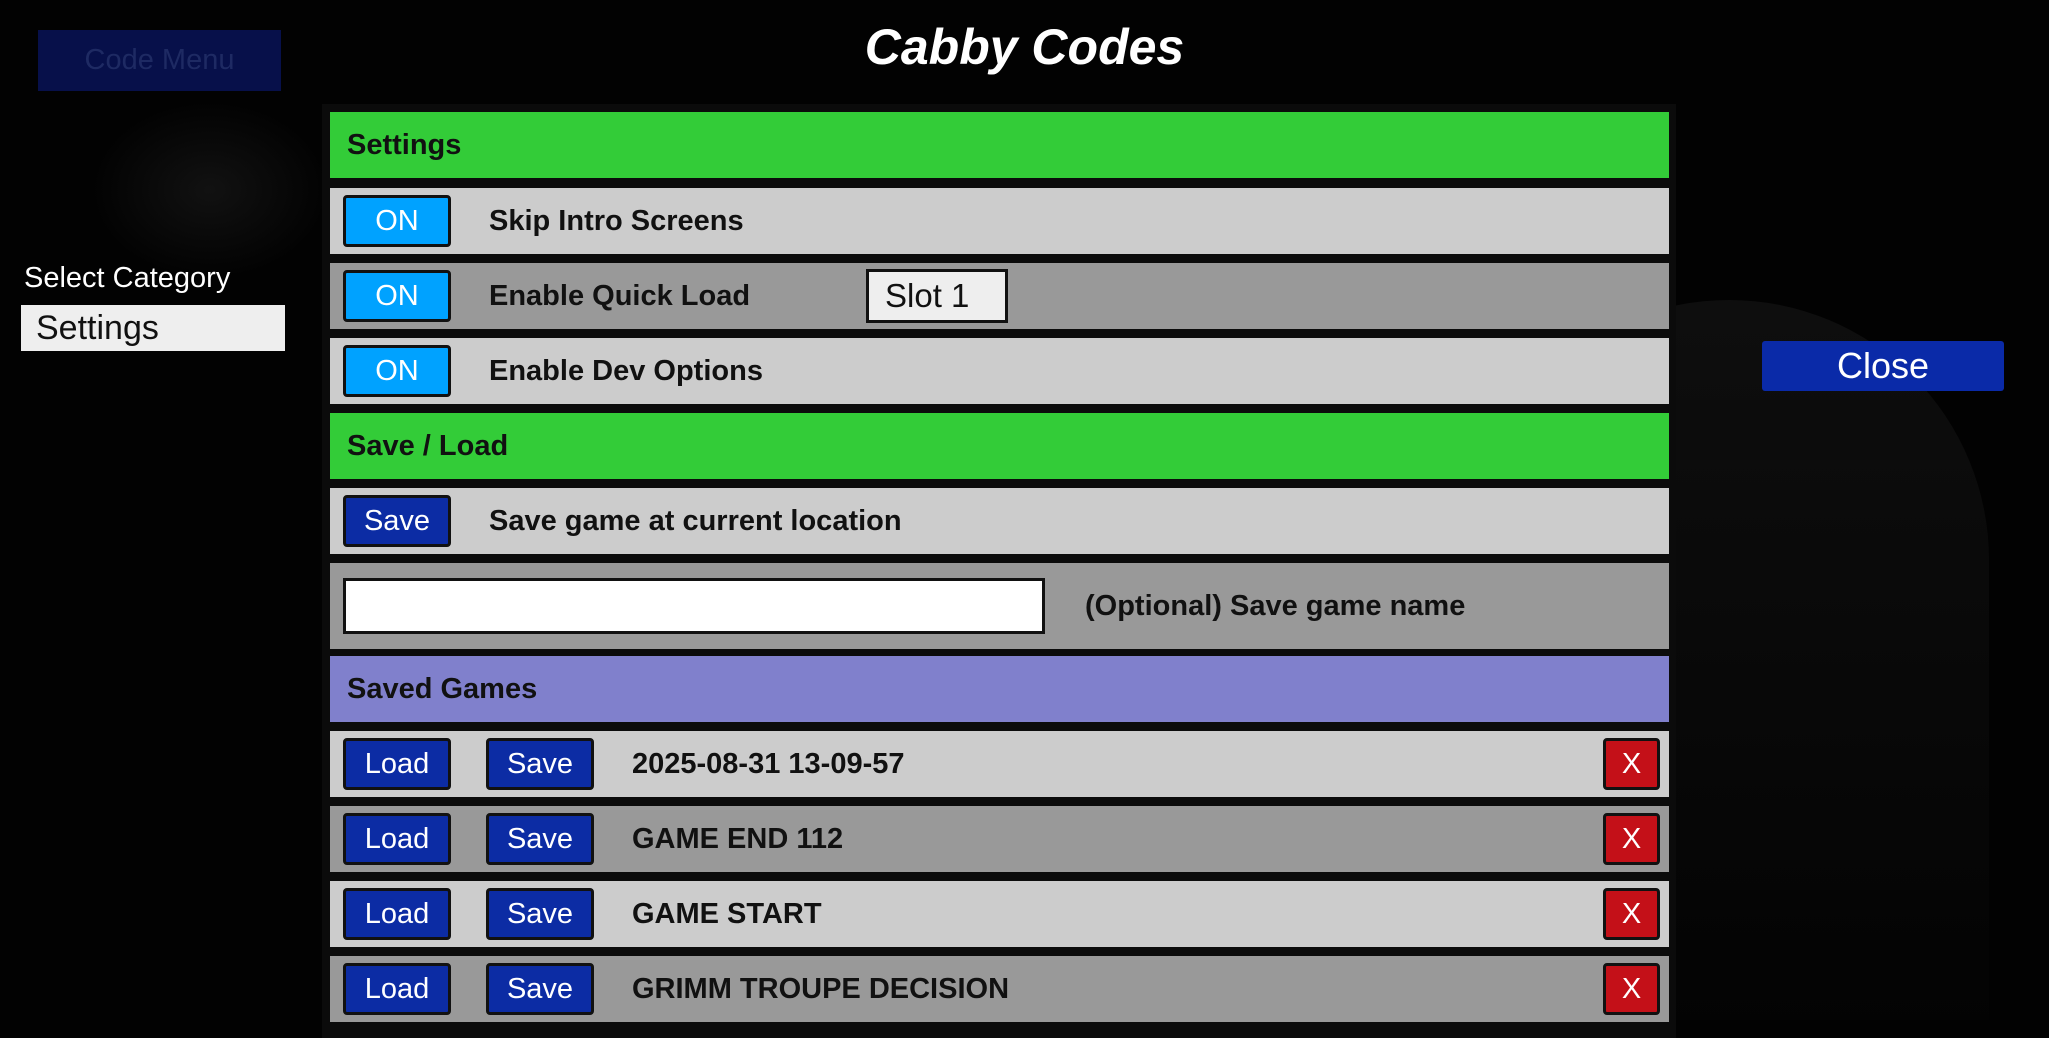  I want to click on app-title-text: Cabby Codes, so click(1024, 47).